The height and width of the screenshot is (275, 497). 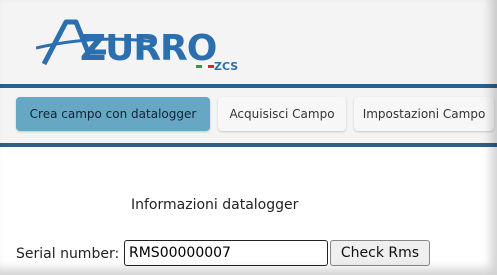 I want to click on datalogger-section-title: Informazioni datalogger, so click(x=215, y=205).